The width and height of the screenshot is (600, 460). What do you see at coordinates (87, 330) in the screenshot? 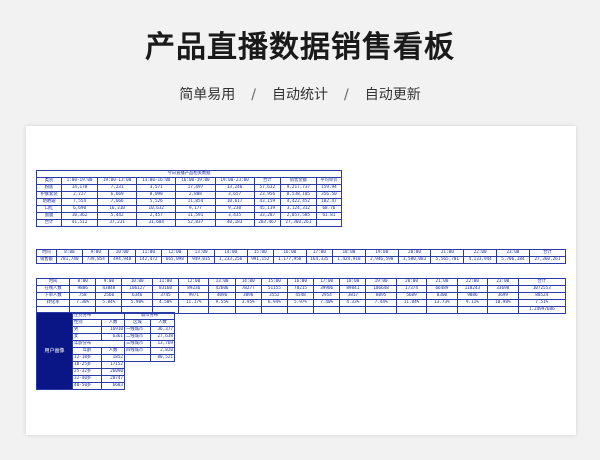
I see `table-cell: 男` at bounding box center [87, 330].